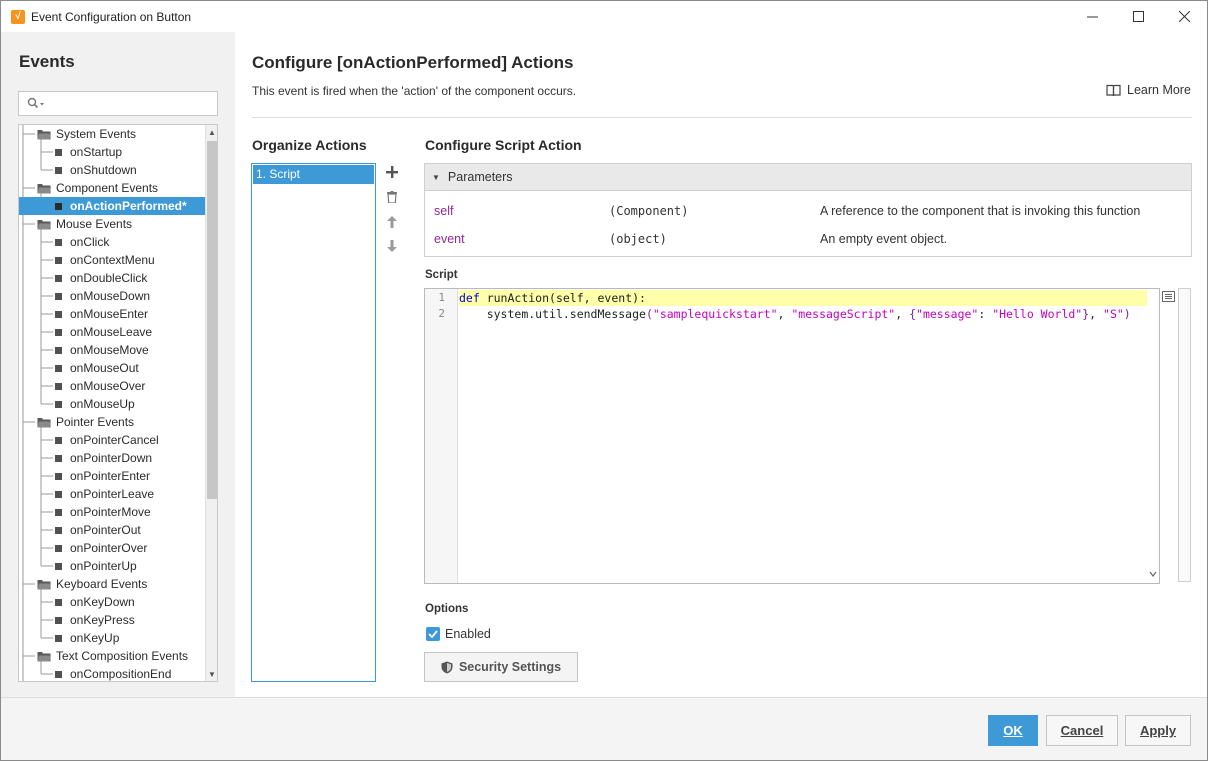 This screenshot has height=761, width=1208. What do you see at coordinates (211, 132) in the screenshot?
I see `scroll-up-icon: ▲` at bounding box center [211, 132].